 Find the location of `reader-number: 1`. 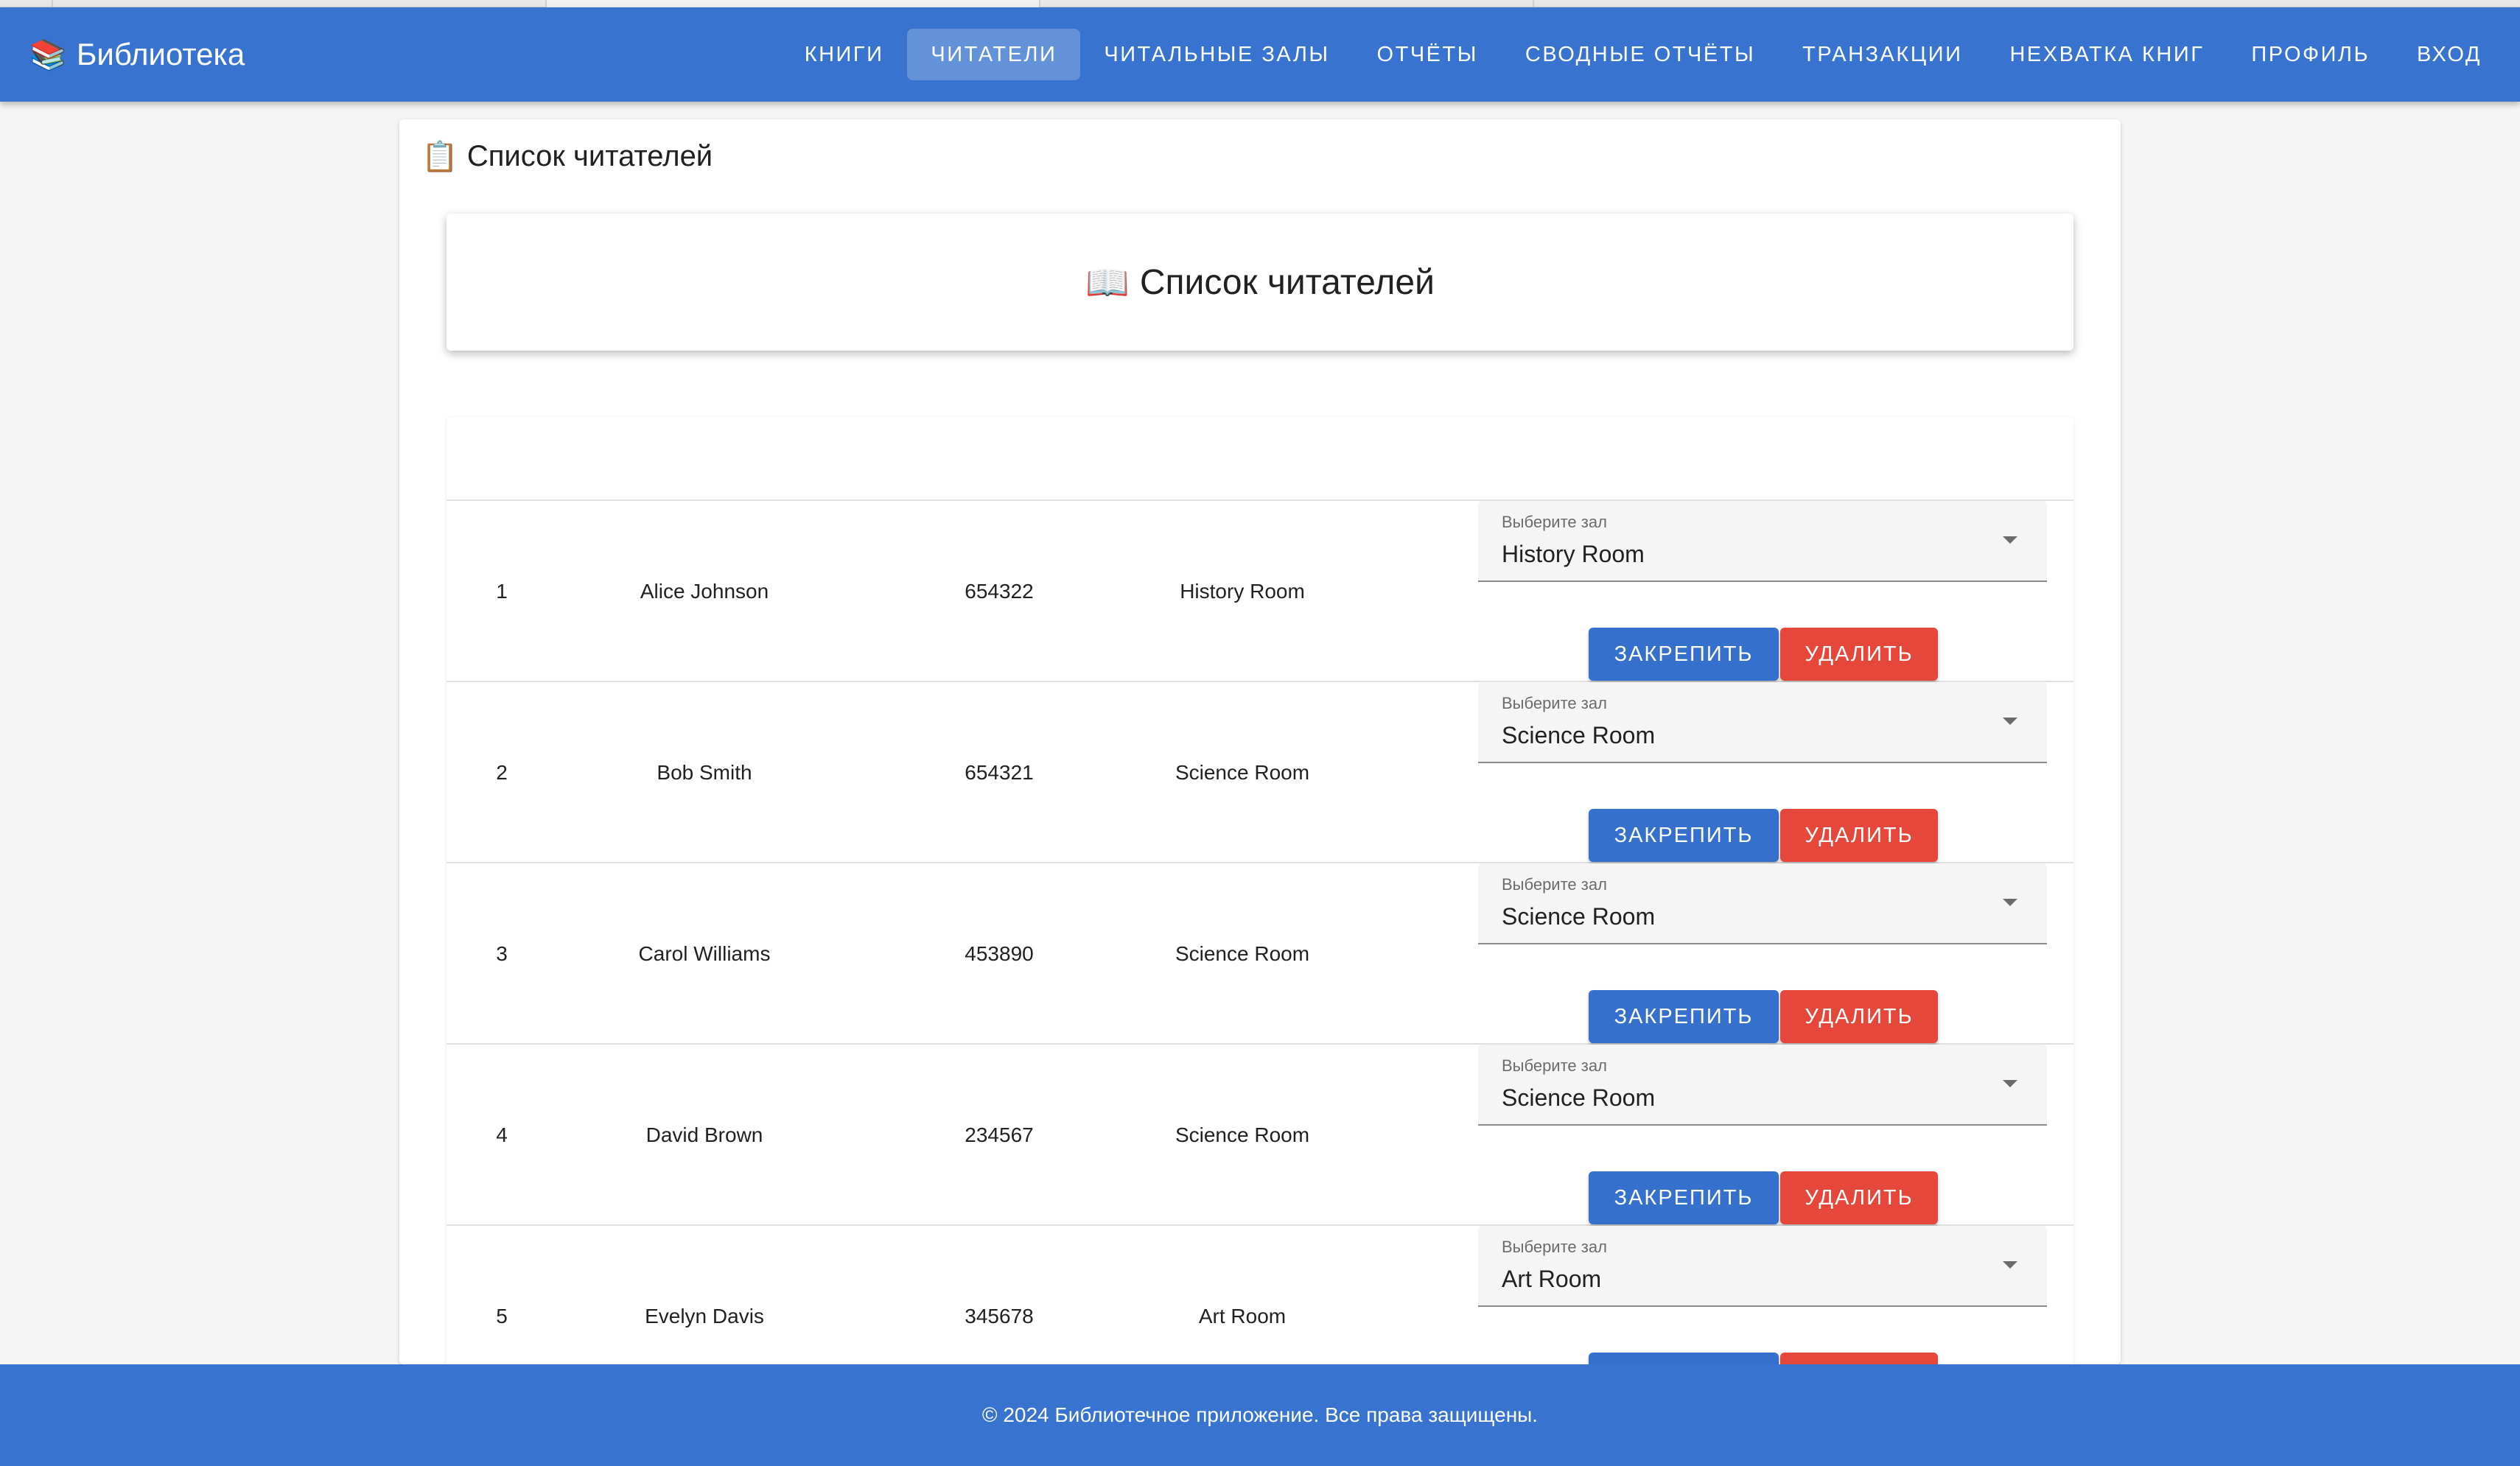

reader-number: 1 is located at coordinates (502, 592).